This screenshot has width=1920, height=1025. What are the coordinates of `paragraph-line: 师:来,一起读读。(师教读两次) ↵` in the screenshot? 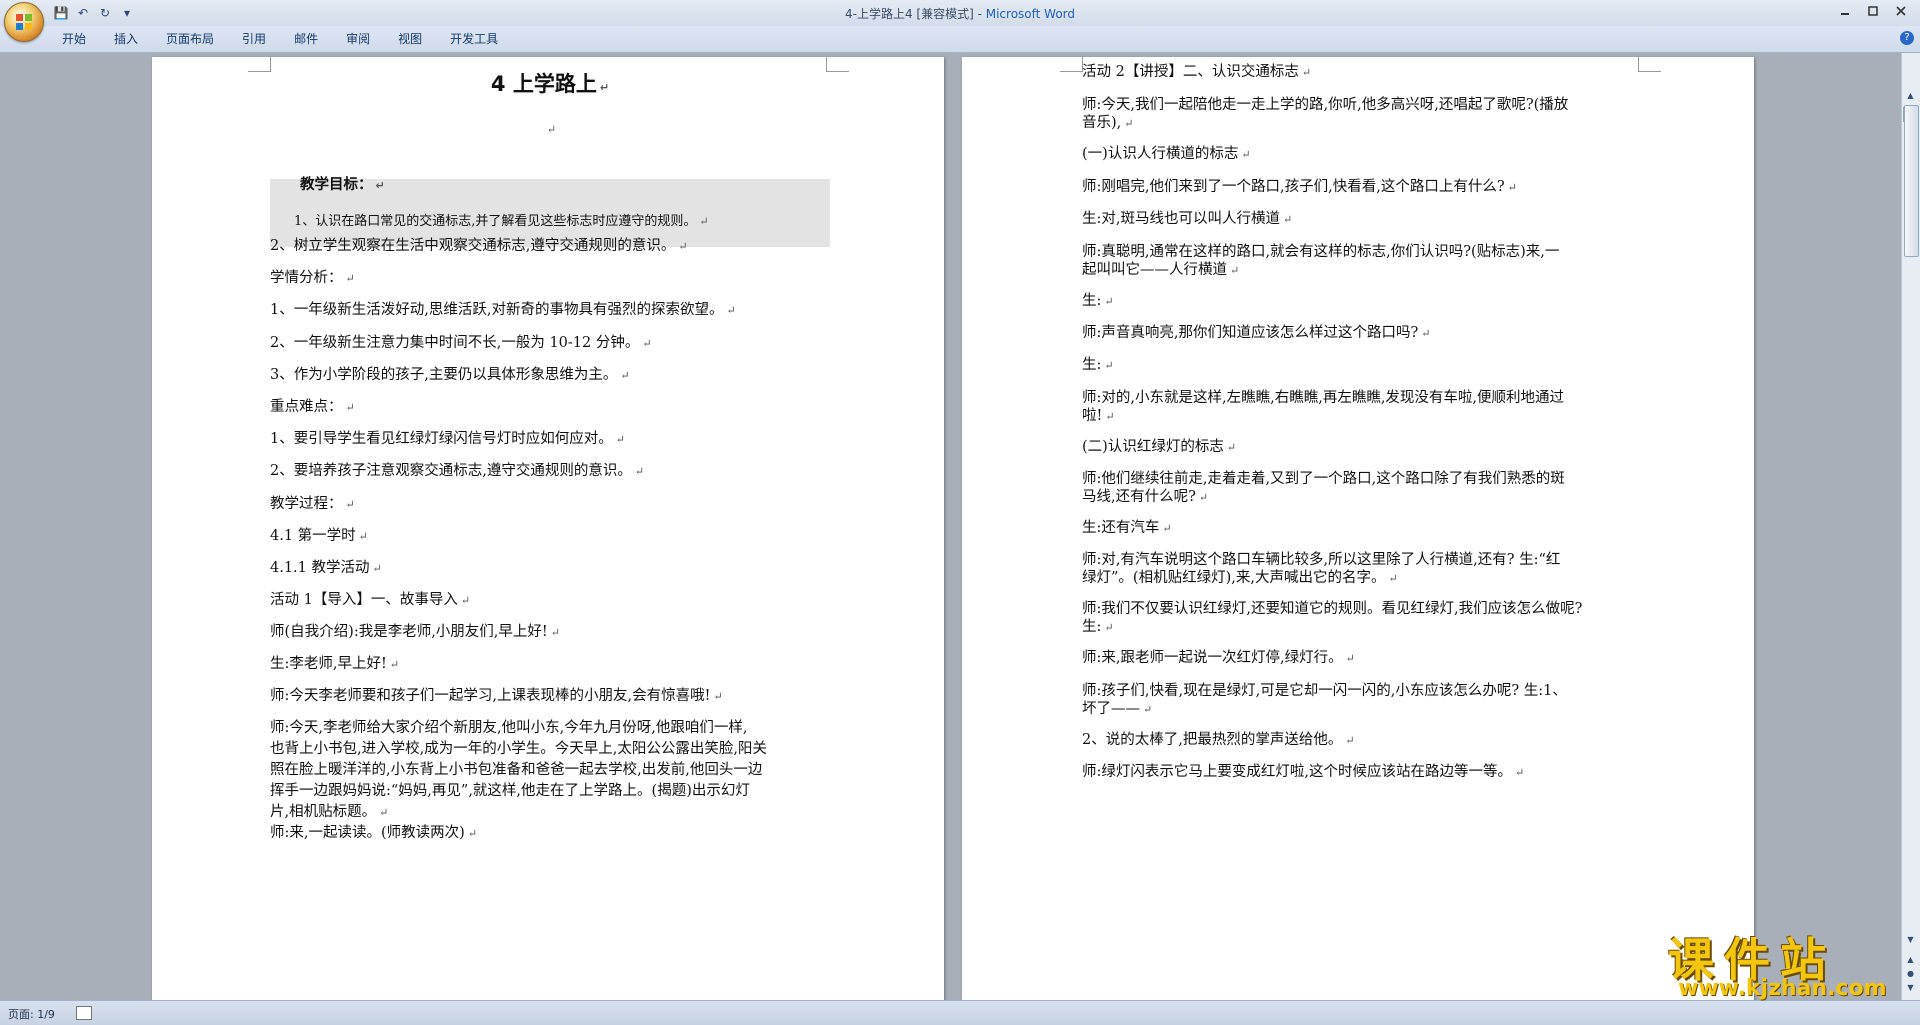 It's located at (550, 833).